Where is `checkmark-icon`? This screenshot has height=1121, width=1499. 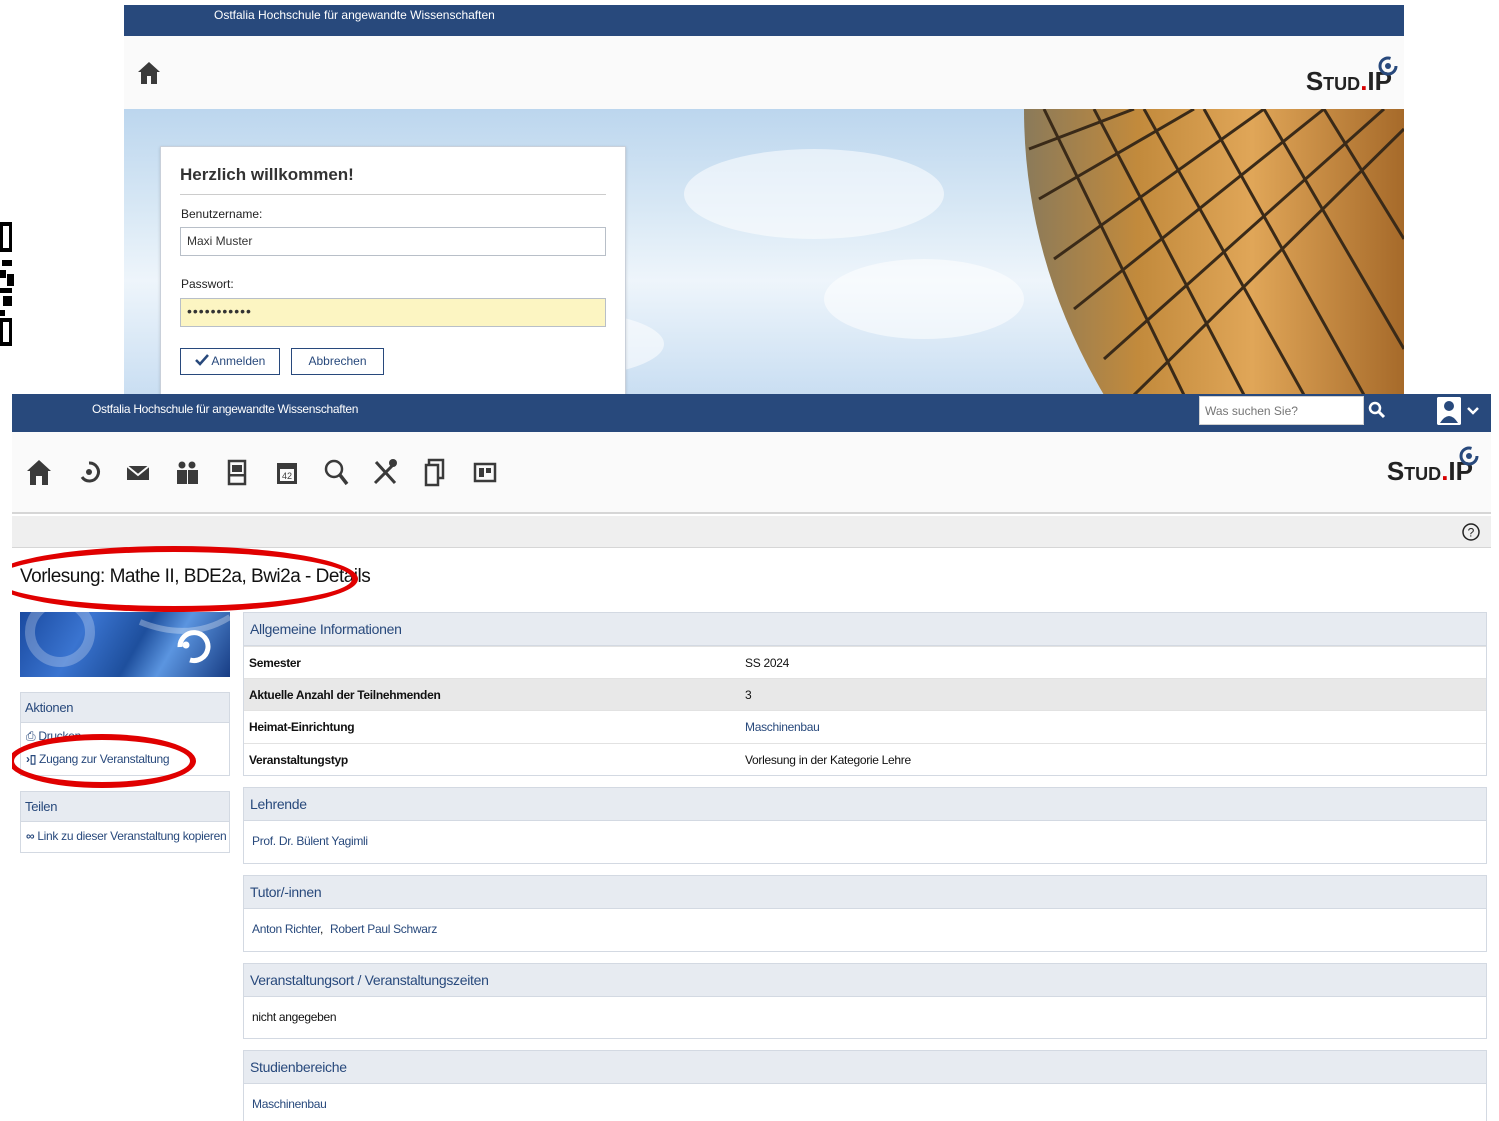 checkmark-icon is located at coordinates (201, 360).